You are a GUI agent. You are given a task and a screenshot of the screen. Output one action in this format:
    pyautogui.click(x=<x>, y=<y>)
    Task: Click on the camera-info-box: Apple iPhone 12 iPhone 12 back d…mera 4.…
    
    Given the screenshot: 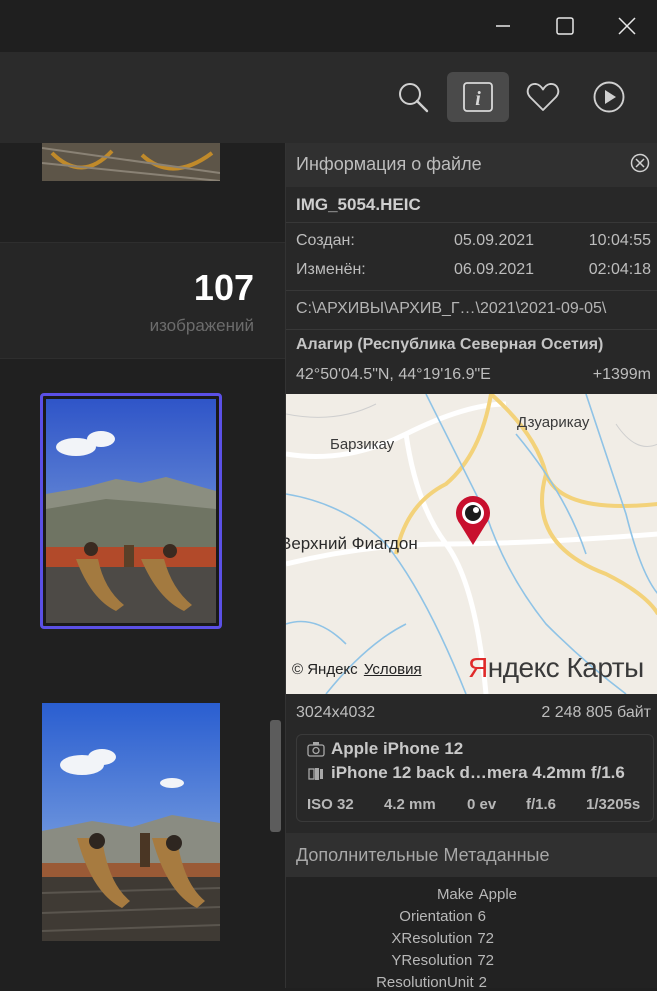 What is the action you would take?
    pyautogui.click(x=475, y=778)
    